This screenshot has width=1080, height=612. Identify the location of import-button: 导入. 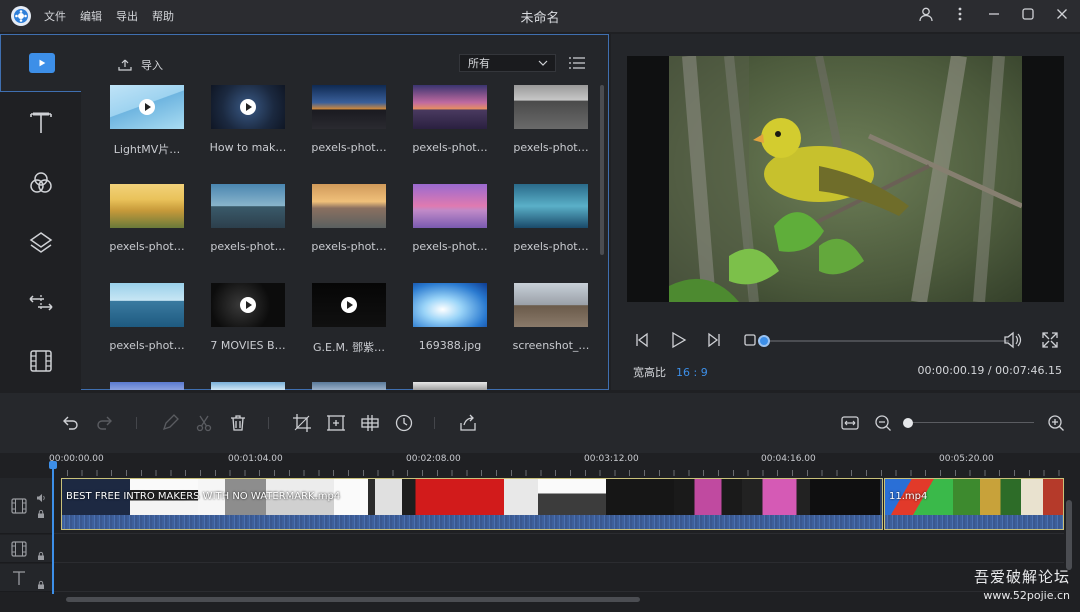
(140, 65).